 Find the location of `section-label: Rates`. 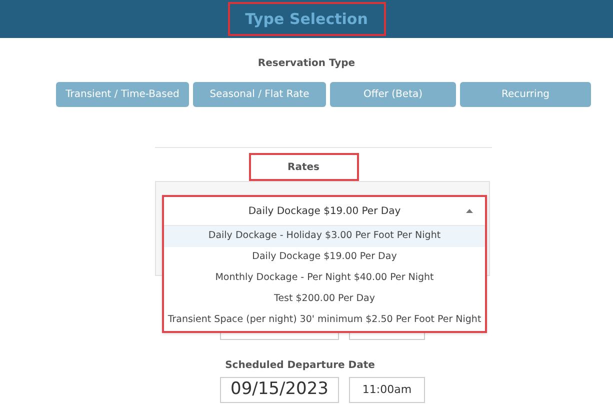

section-label: Rates is located at coordinates (303, 167).